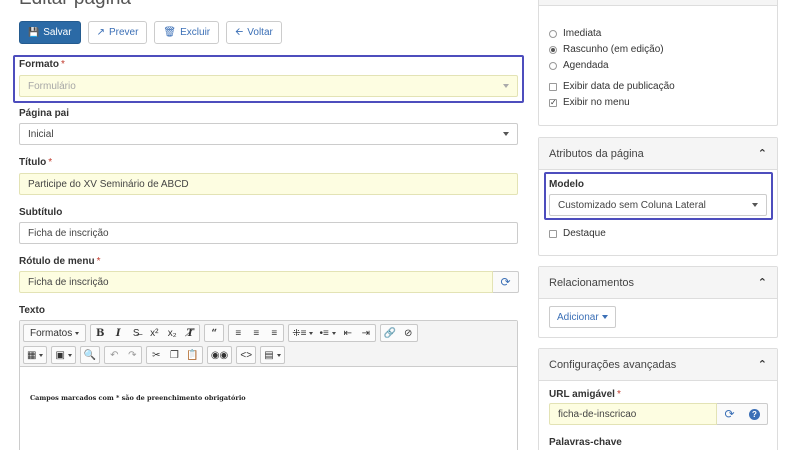  I want to click on formato-select: Formulário, so click(268, 86).